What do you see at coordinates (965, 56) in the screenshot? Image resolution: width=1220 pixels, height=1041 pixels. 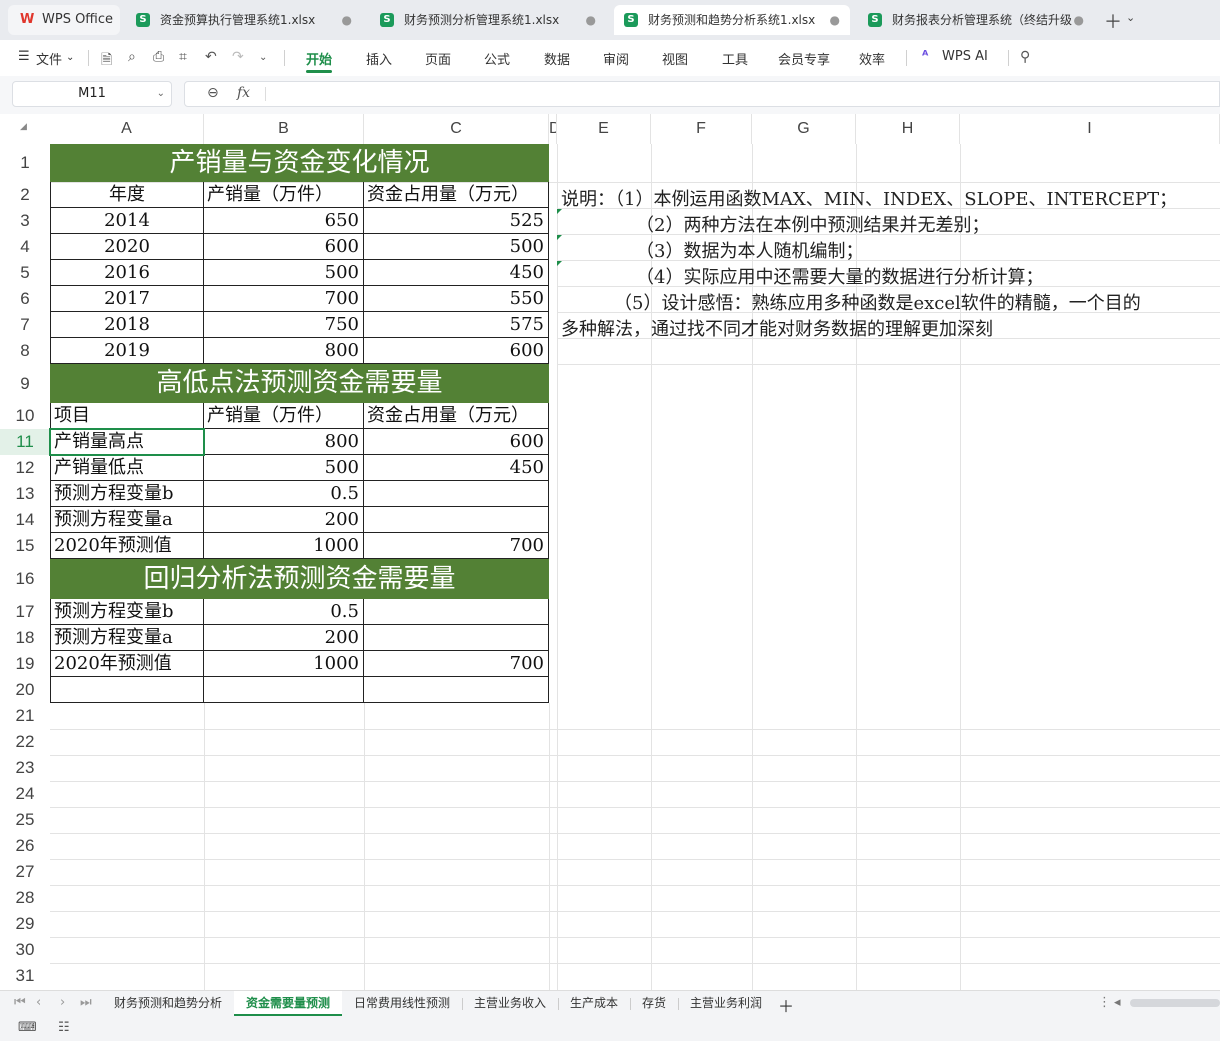 I see `wps-ai-button: WPS AI` at bounding box center [965, 56].